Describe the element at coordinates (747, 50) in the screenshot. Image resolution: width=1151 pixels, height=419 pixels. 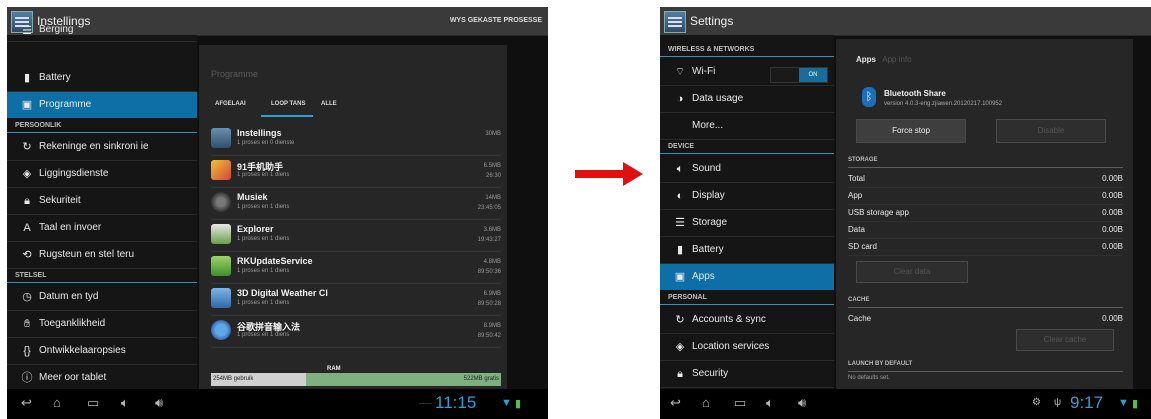
I see `section-header-wireless: WIRELESS & NETWORKS` at that location.